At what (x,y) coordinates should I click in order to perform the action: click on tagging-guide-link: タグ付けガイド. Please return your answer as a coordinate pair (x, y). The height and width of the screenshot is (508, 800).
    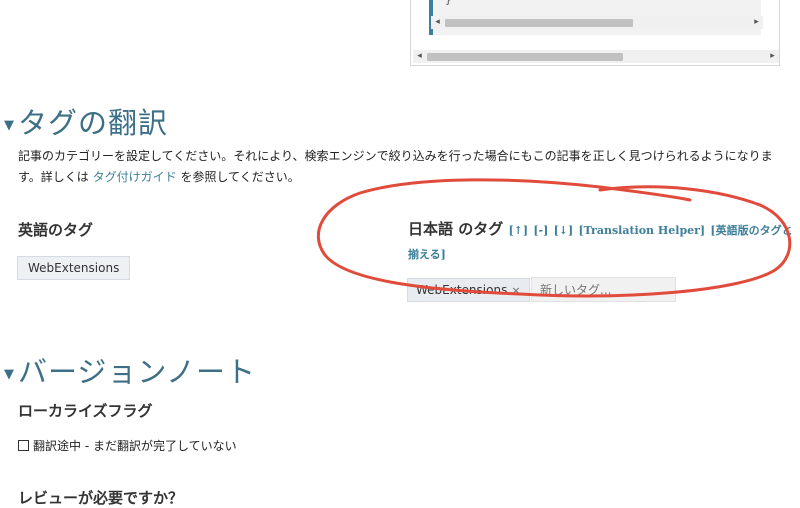
    Looking at the image, I should click on (135, 177).